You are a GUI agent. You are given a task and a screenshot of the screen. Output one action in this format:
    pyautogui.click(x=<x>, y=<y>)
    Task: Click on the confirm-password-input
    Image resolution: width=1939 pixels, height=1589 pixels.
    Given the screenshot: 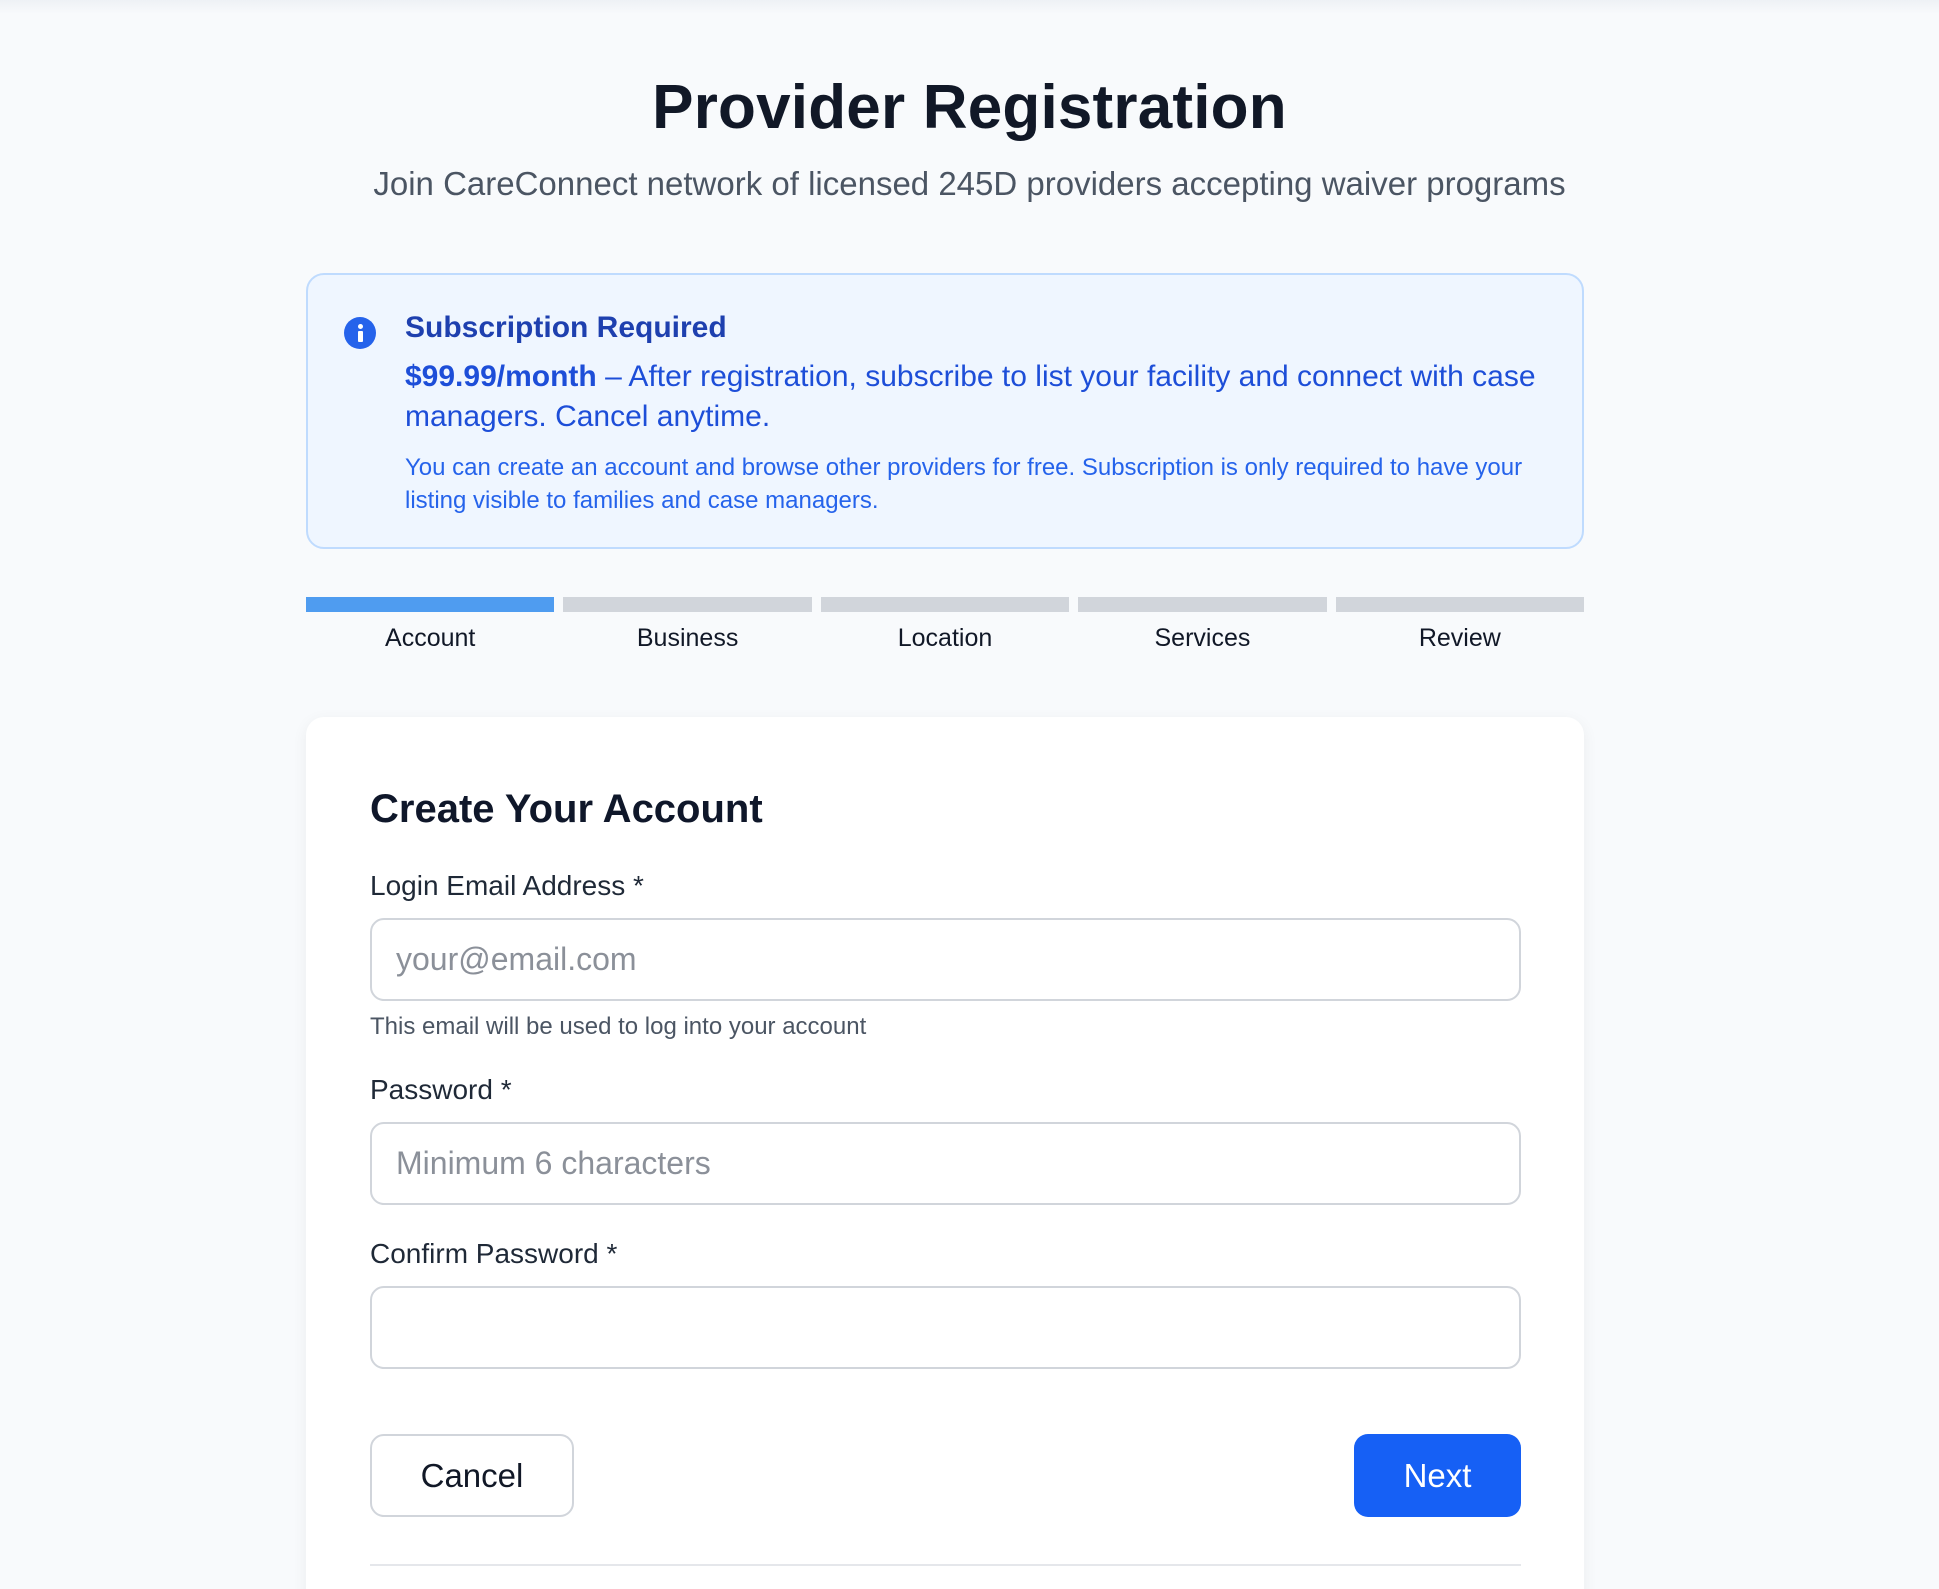 What is the action you would take?
    pyautogui.click(x=945, y=1327)
    